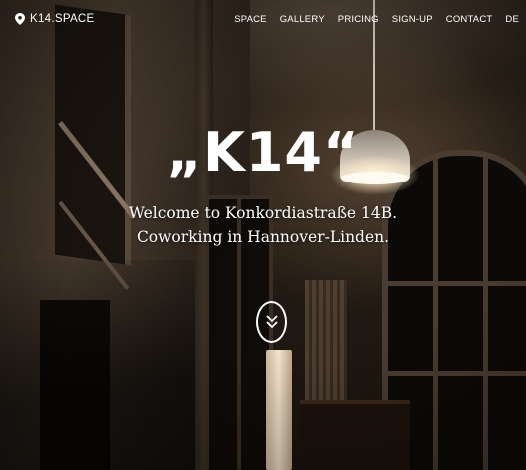 This screenshot has height=470, width=526. I want to click on scroll-down-button, so click(271, 322).